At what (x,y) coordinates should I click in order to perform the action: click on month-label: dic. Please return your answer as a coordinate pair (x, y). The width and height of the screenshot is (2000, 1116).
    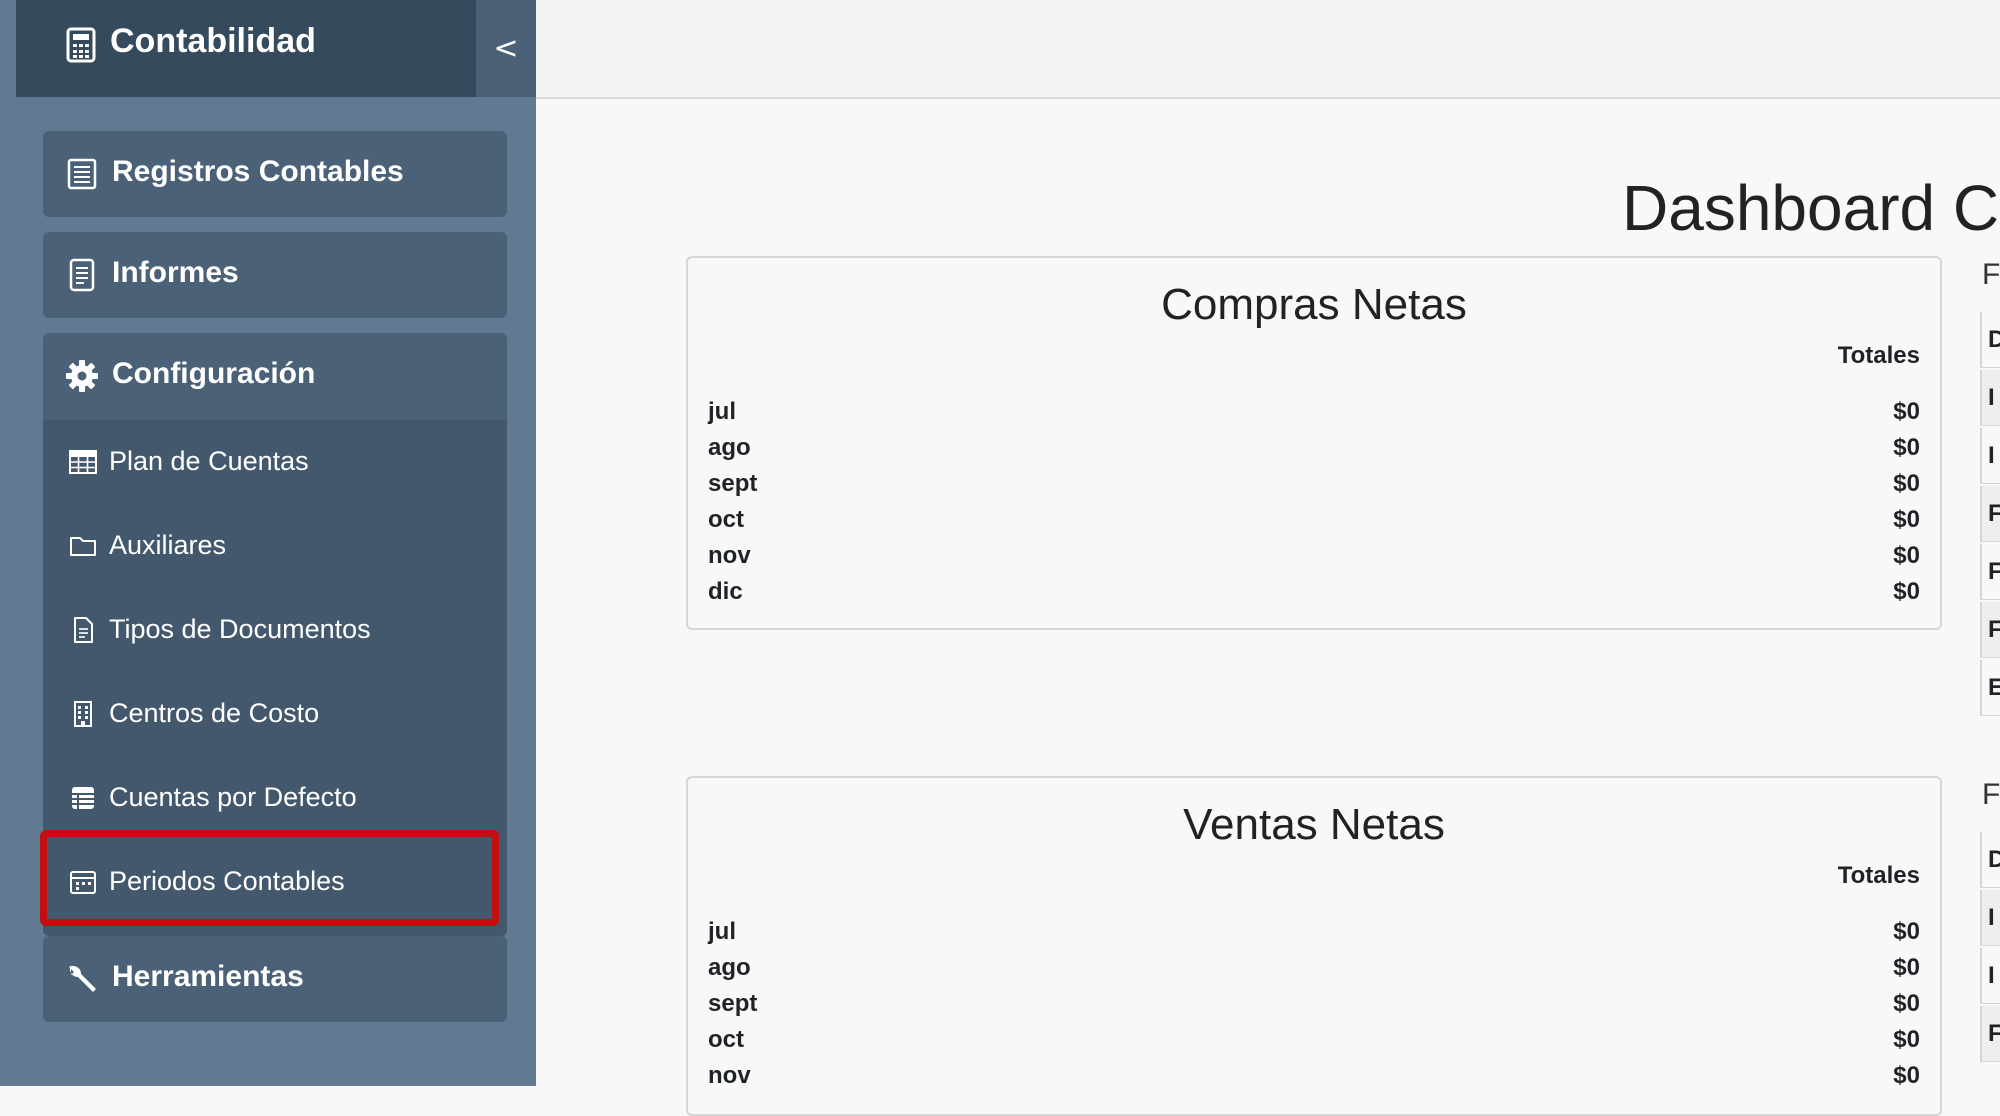
    Looking at the image, I should click on (725, 591).